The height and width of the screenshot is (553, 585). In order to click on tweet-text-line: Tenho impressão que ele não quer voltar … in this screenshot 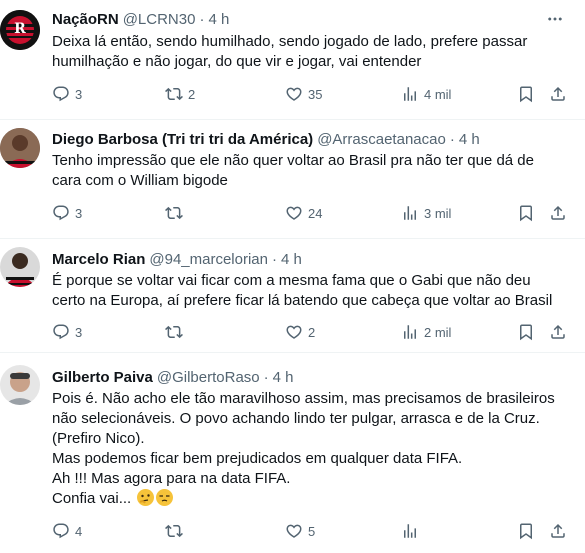, I will do `click(293, 160)`.